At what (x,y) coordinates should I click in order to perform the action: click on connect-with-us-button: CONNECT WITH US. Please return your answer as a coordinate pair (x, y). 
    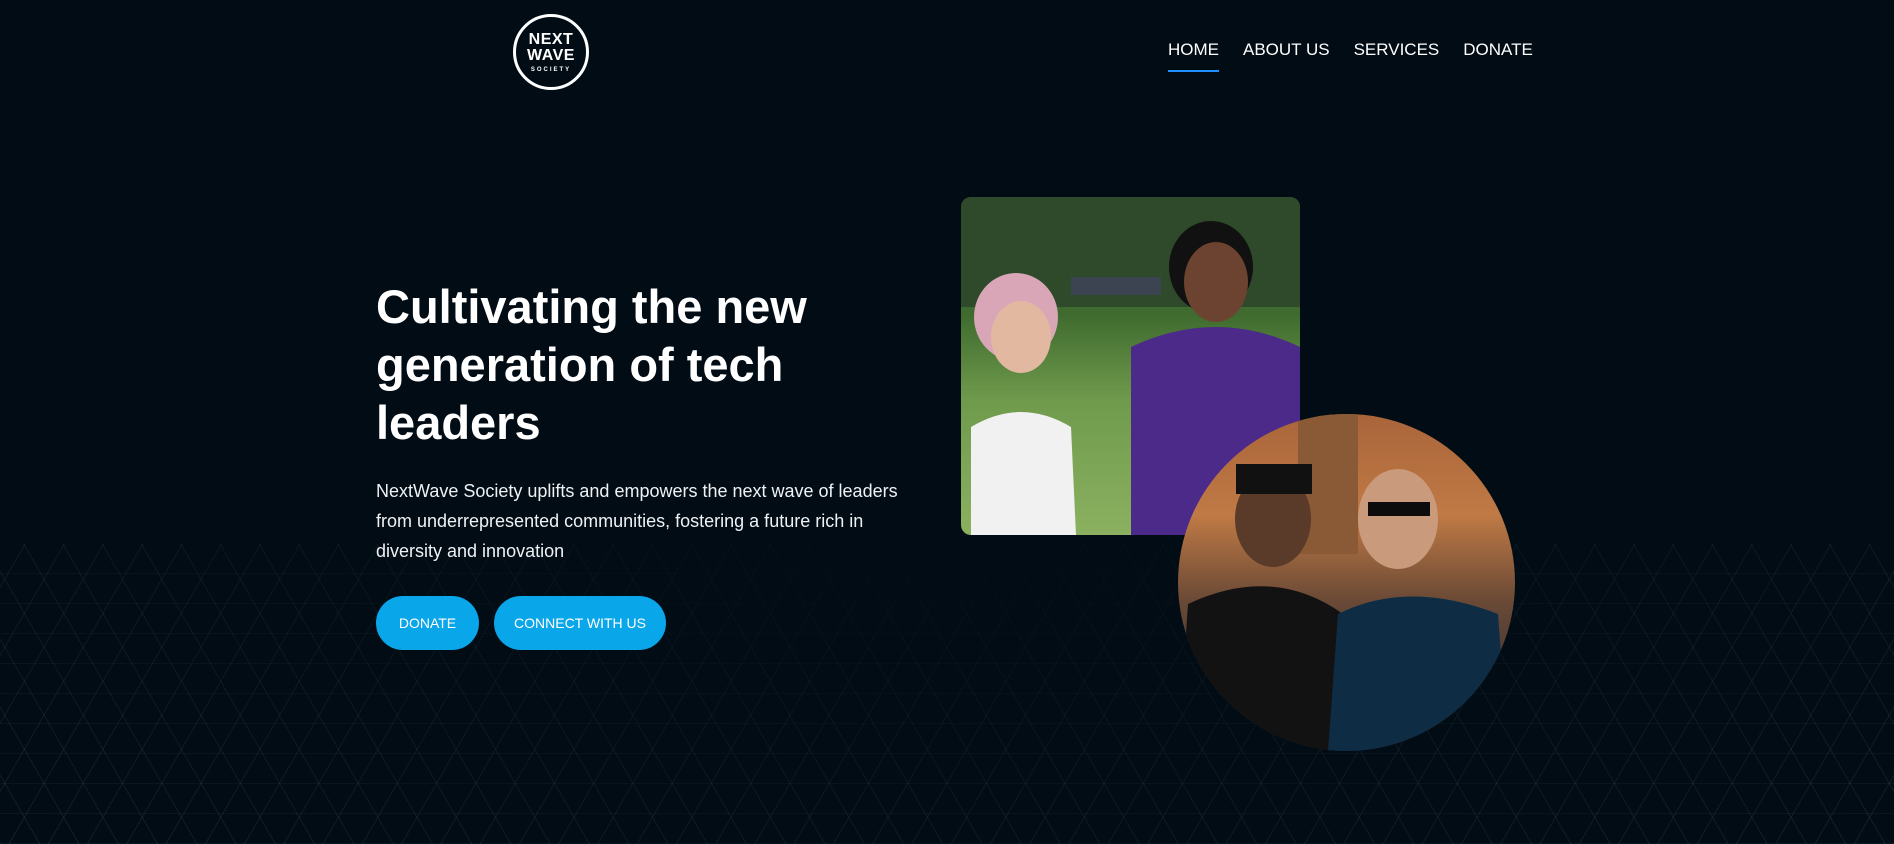
    Looking at the image, I should click on (580, 623).